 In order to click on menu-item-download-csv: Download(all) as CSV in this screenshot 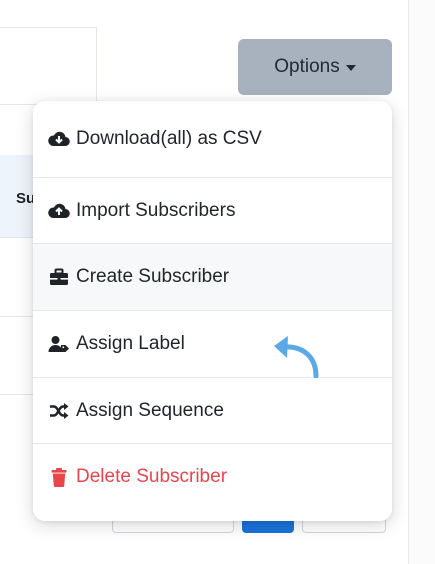, I will do `click(212, 139)`.